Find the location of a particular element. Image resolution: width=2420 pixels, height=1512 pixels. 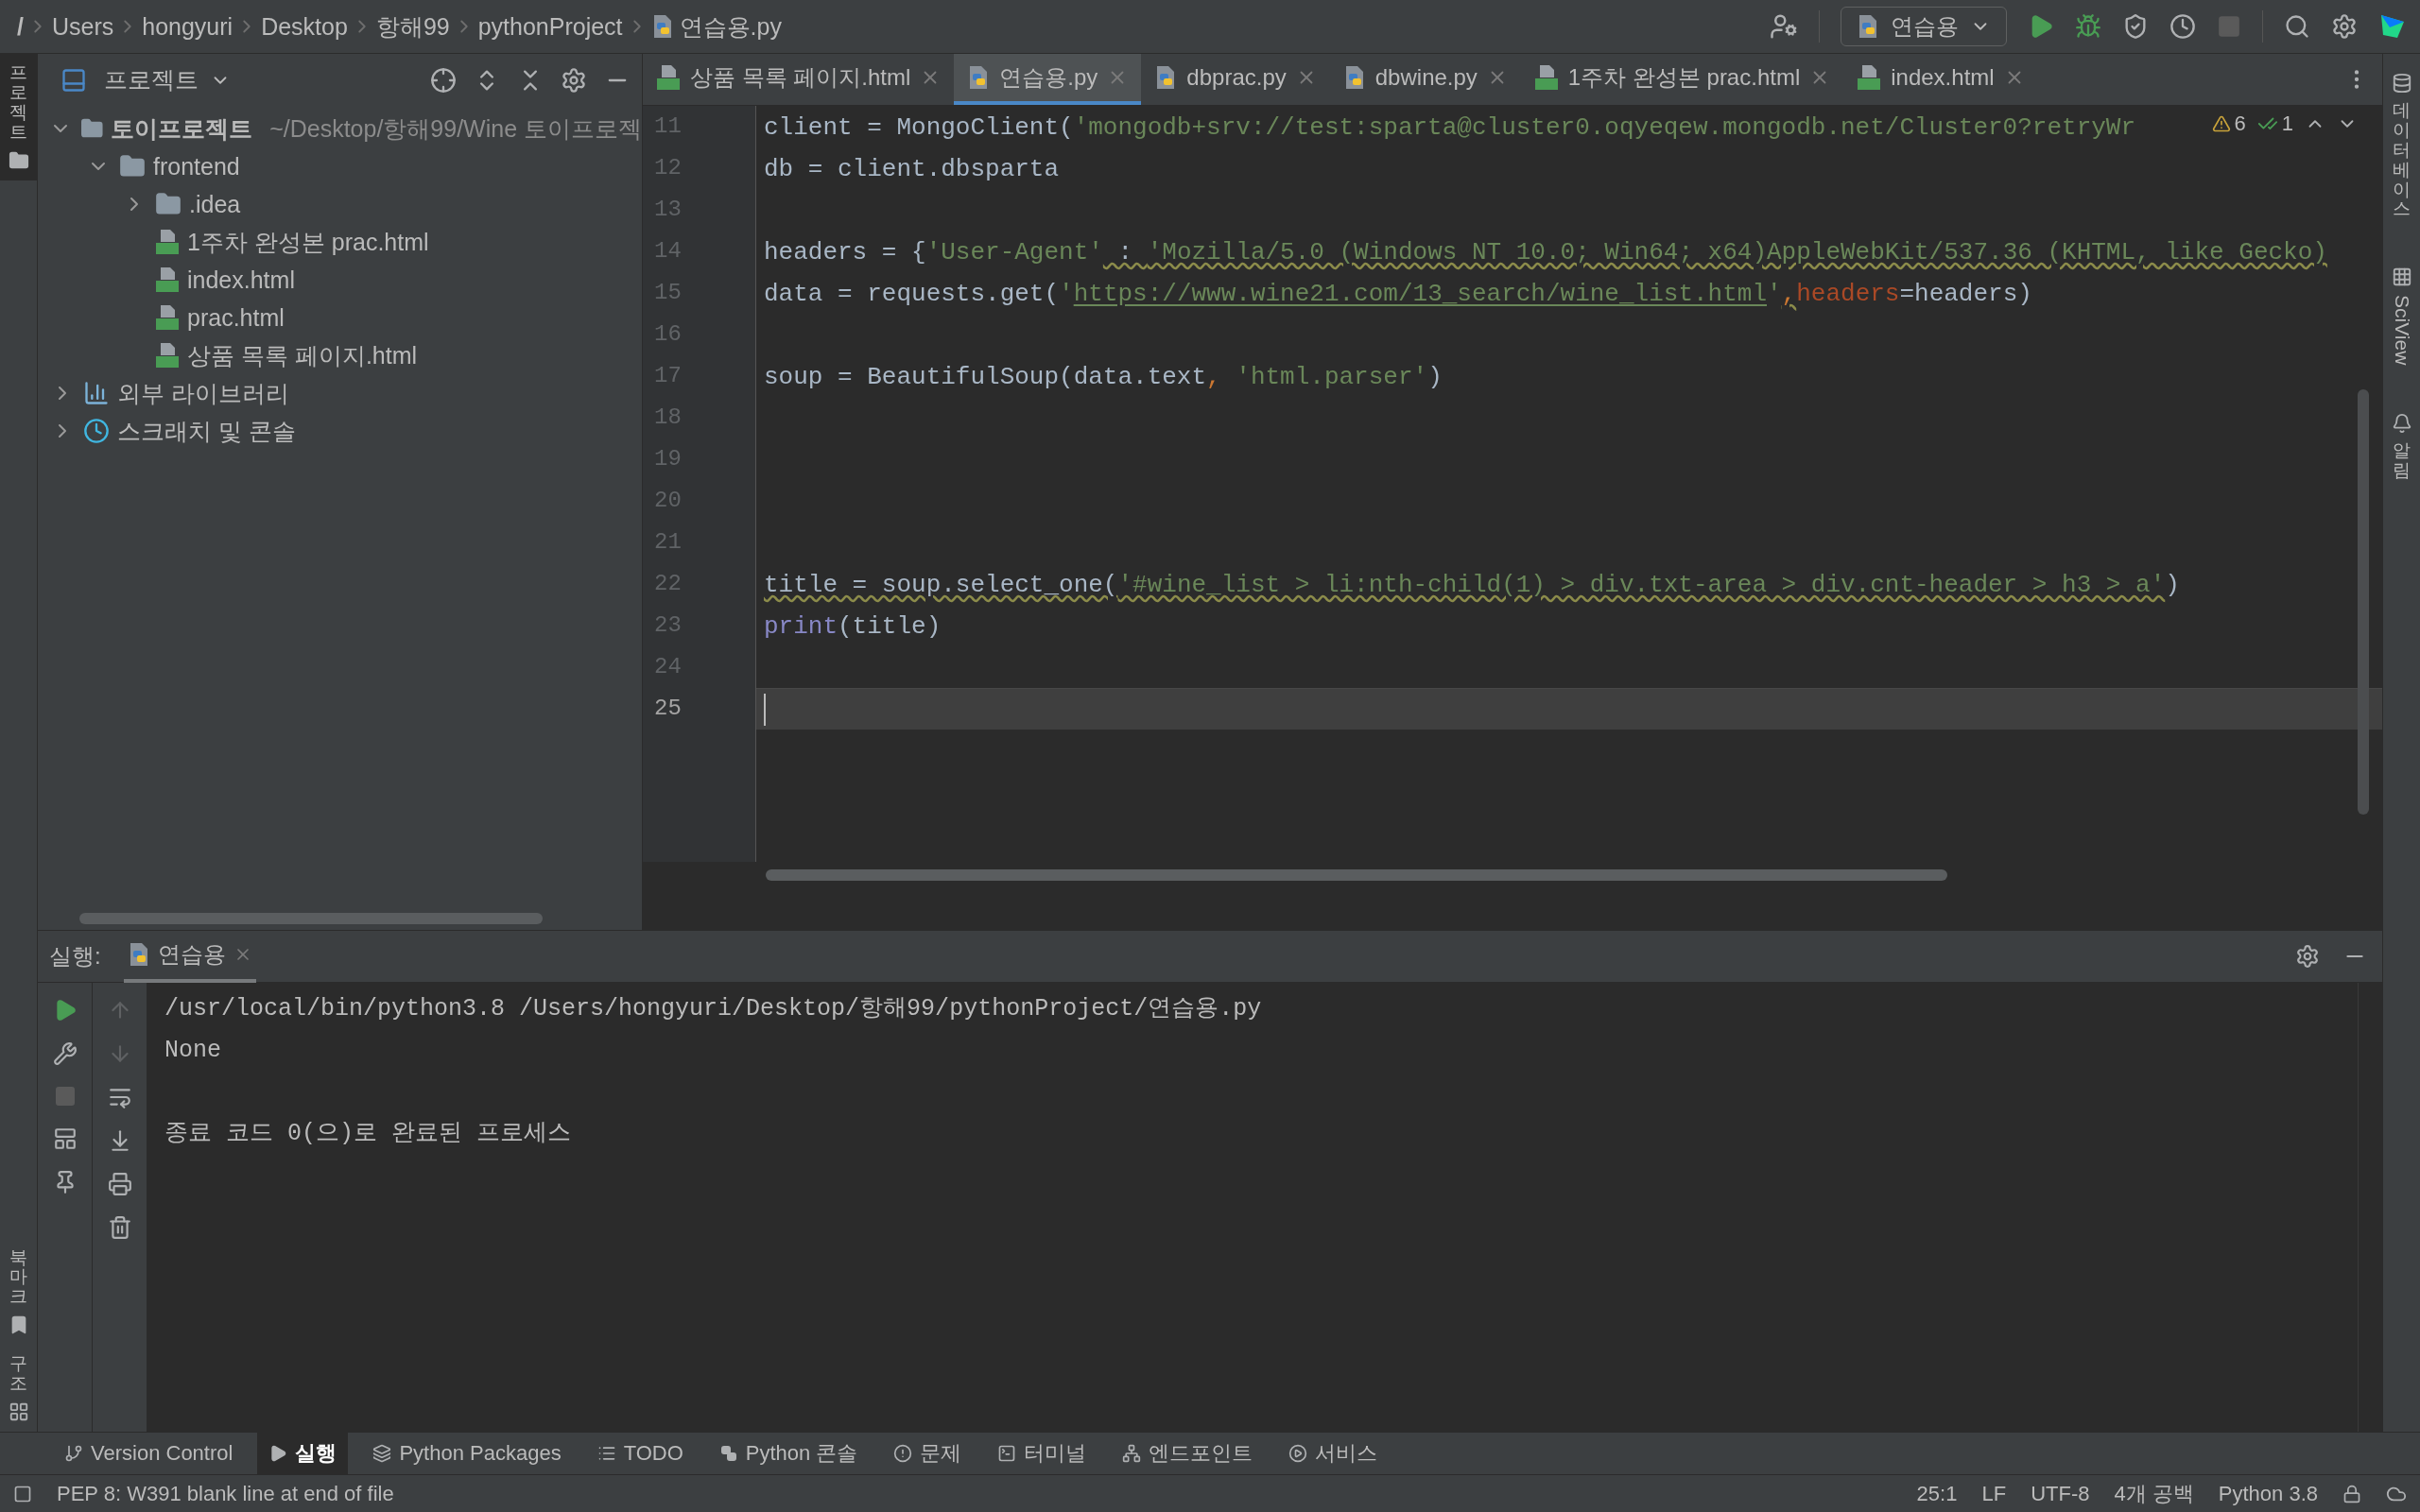

user-icon is located at coordinates (1784, 26).